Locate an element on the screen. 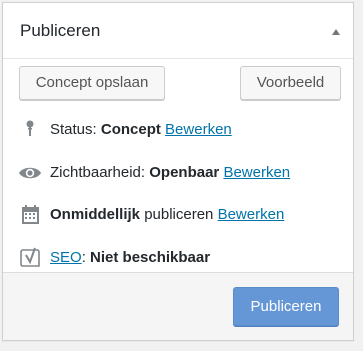  preview-button: Voorbeeld is located at coordinates (290, 83).